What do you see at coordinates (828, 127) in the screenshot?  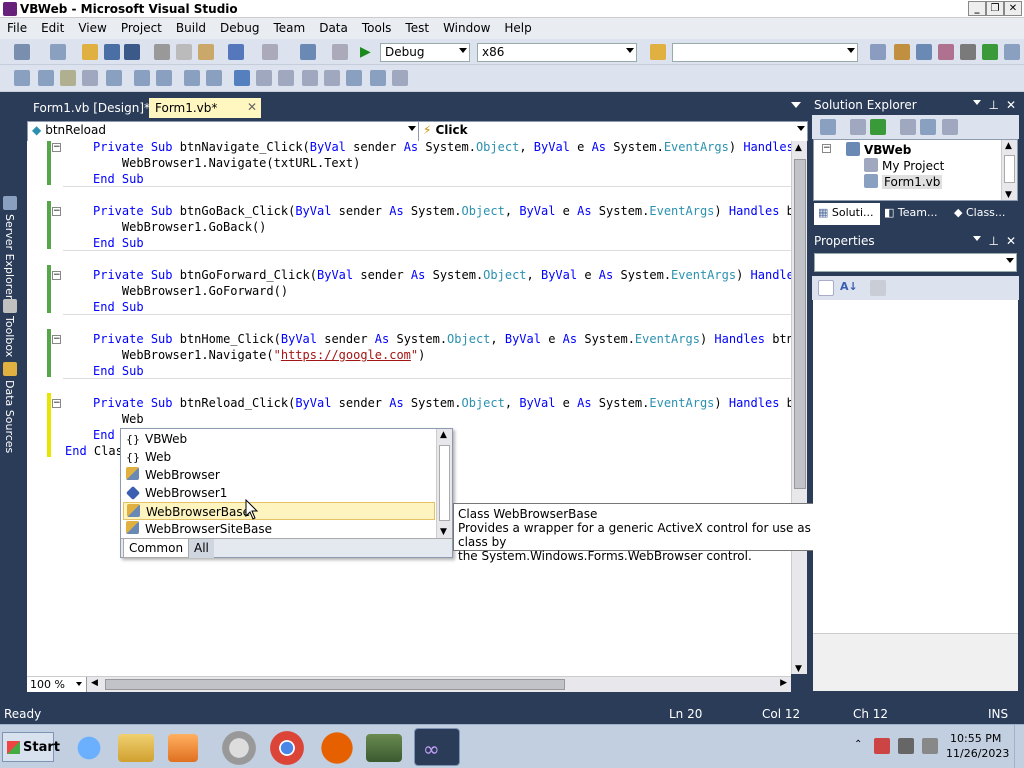 I see `properties-icon` at bounding box center [828, 127].